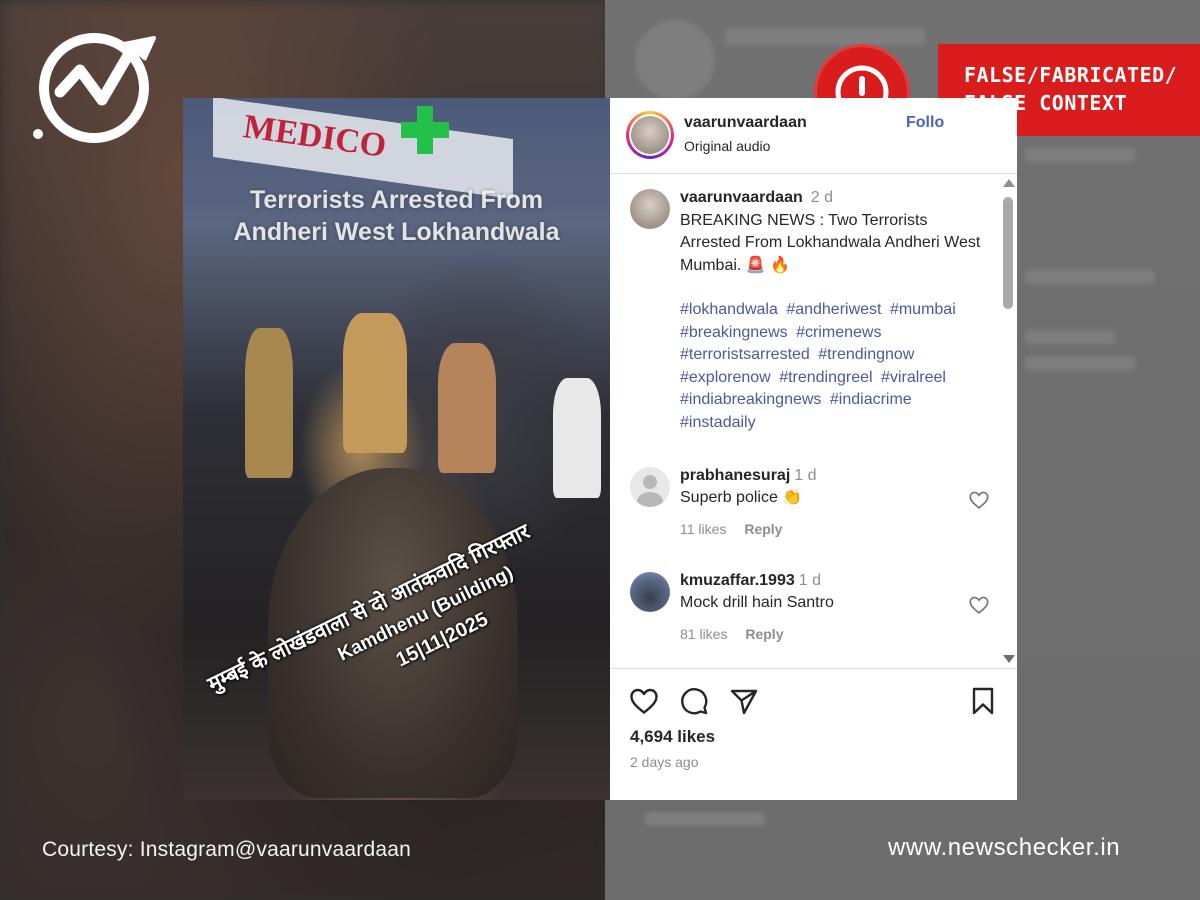  I want to click on avatar, so click(650, 135).